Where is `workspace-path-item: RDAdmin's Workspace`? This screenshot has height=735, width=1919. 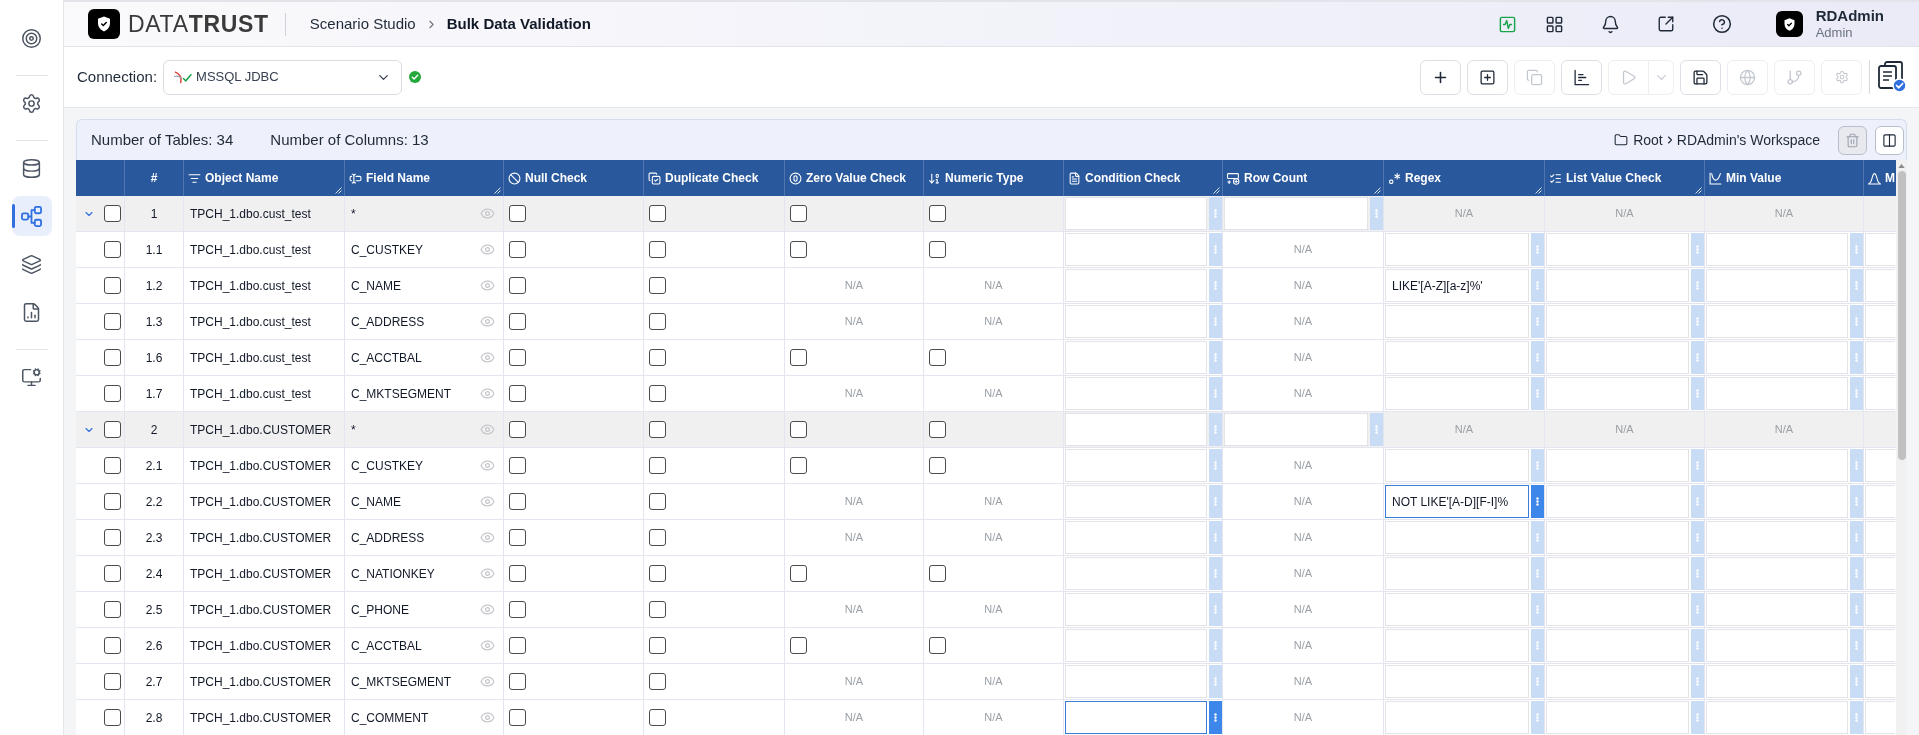 workspace-path-item: RDAdmin's Workspace is located at coordinates (1748, 140).